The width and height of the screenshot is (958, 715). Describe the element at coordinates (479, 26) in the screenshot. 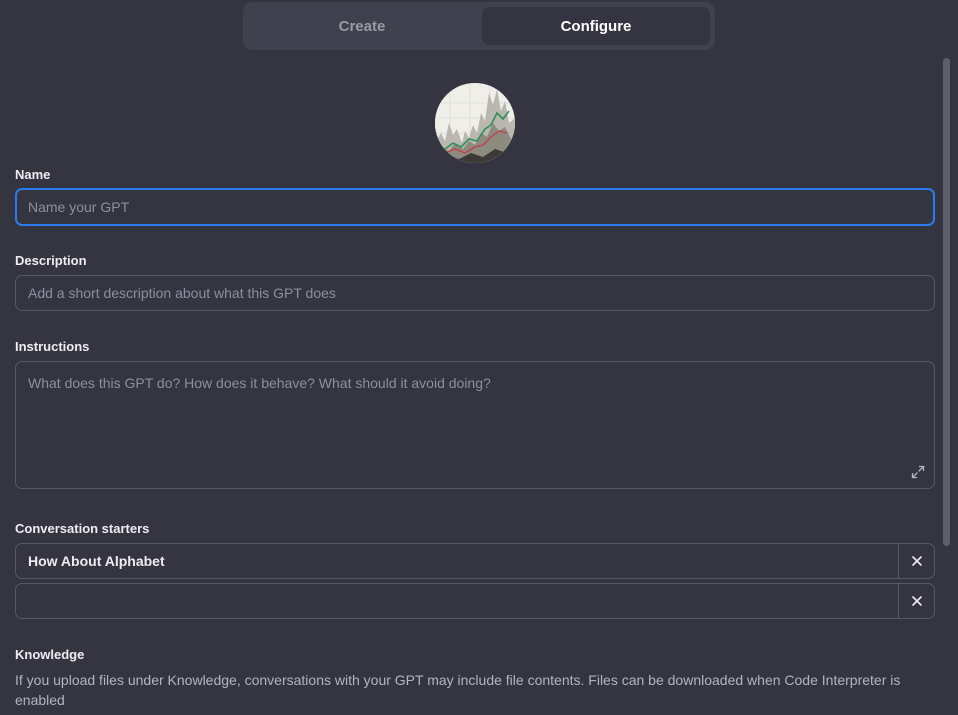

I see `mode-tabs: Create Configure` at that location.